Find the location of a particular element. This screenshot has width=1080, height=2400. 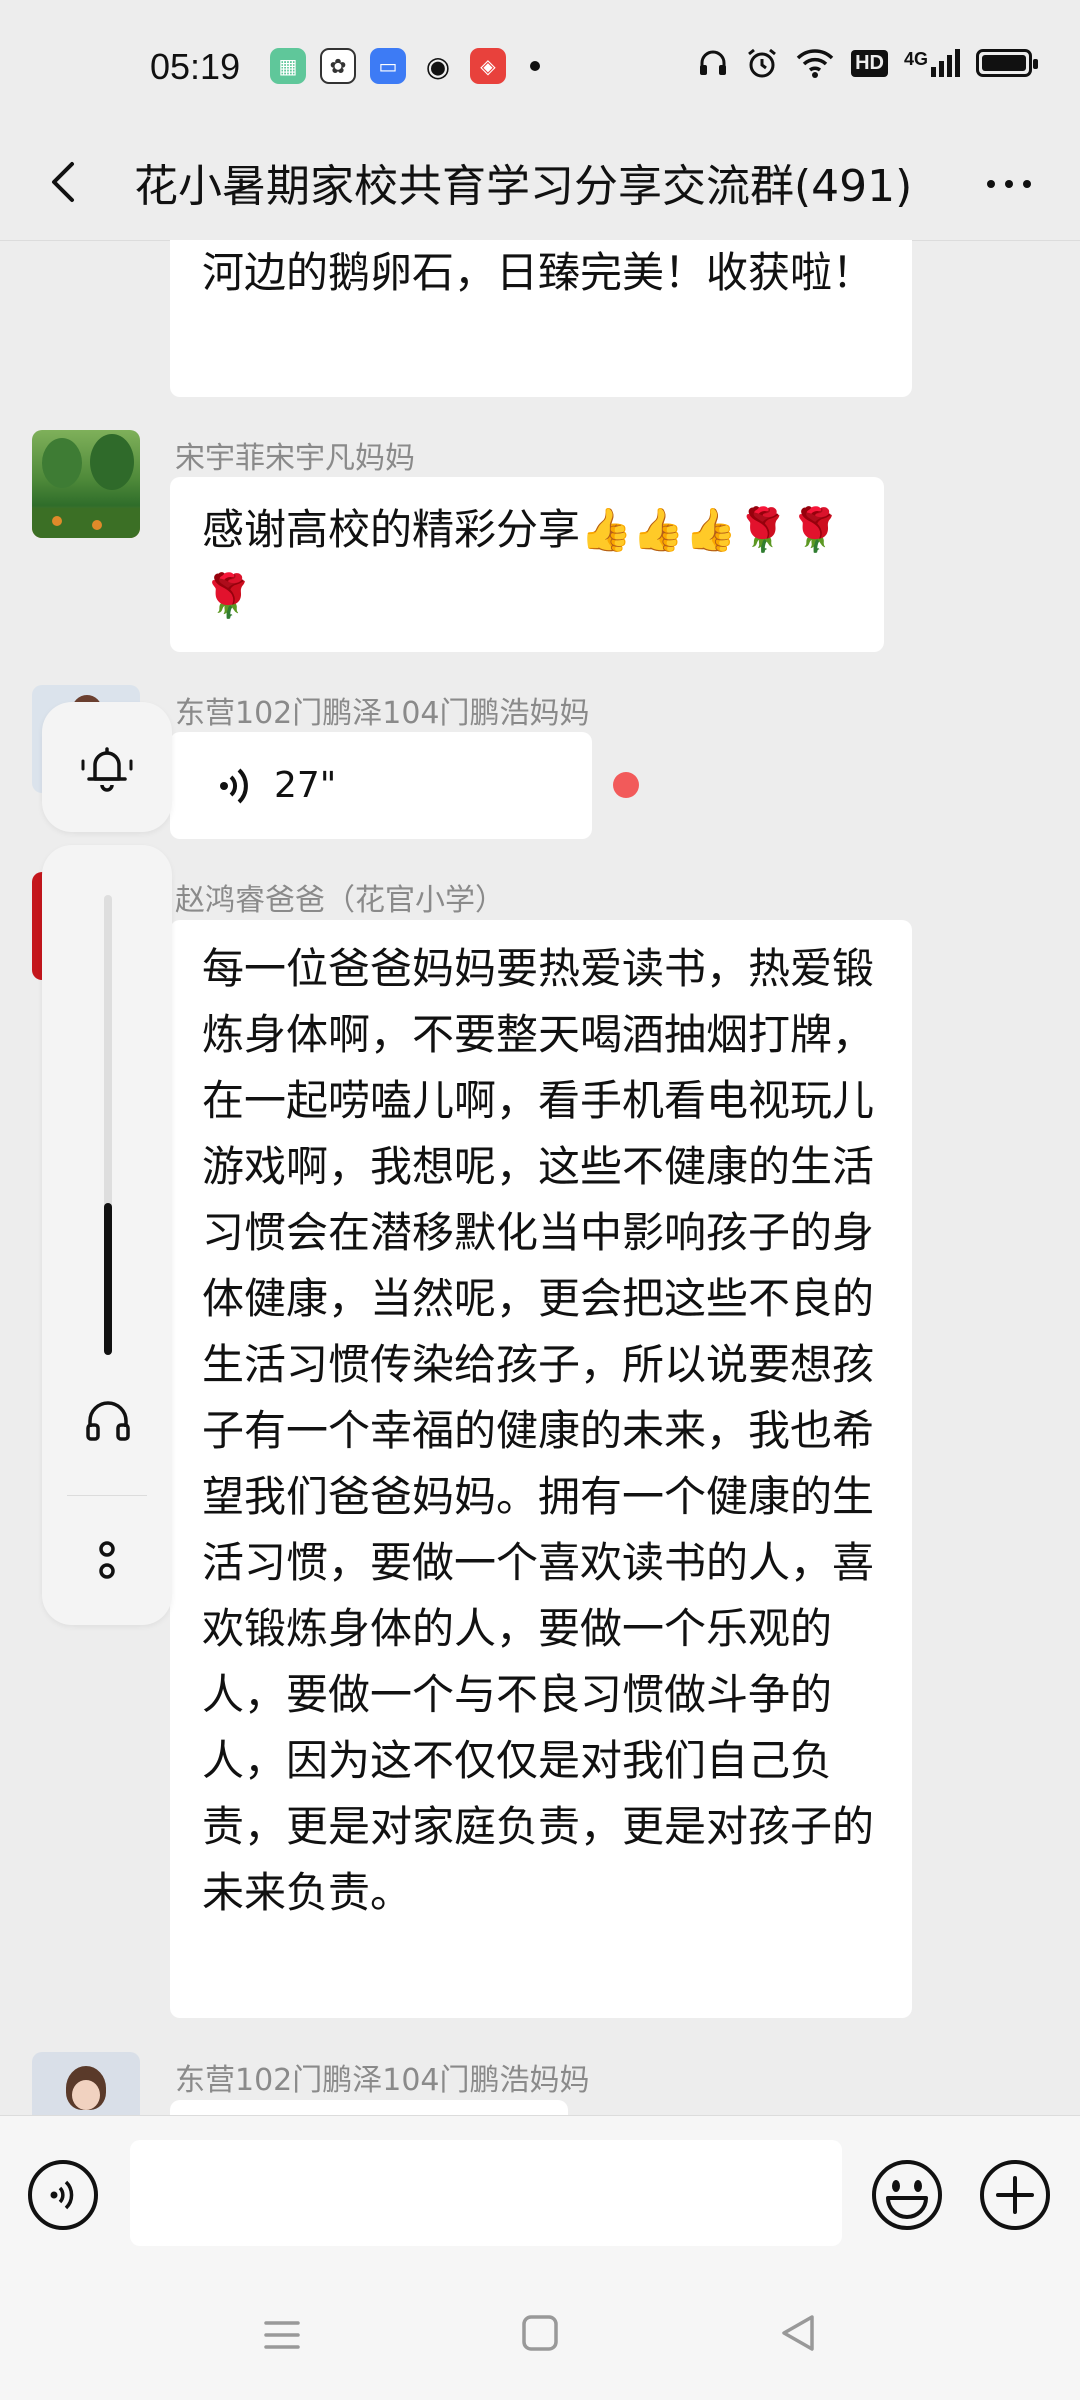

emoji-icon is located at coordinates (907, 2195).